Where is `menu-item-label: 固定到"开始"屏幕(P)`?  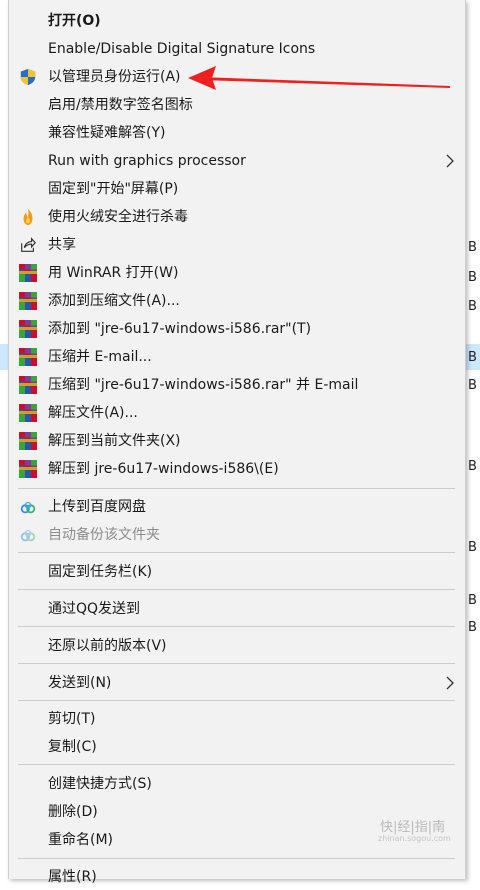 menu-item-label: 固定到"开始"屏幕(P) is located at coordinates (113, 189).